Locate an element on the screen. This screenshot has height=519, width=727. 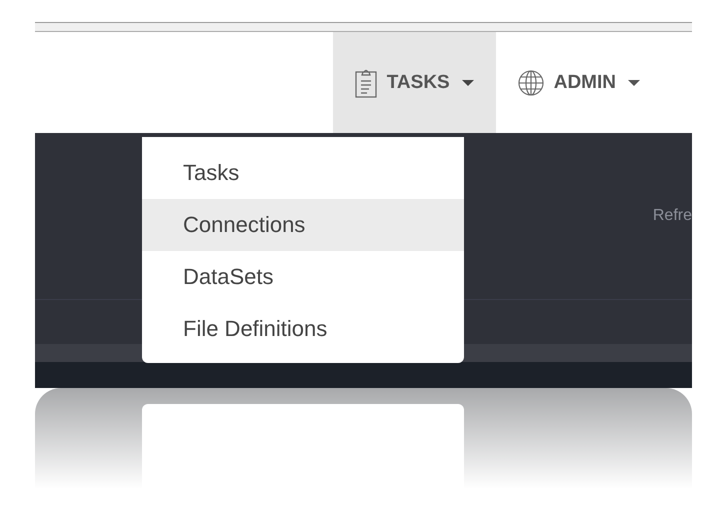
globe-icon is located at coordinates (531, 83).